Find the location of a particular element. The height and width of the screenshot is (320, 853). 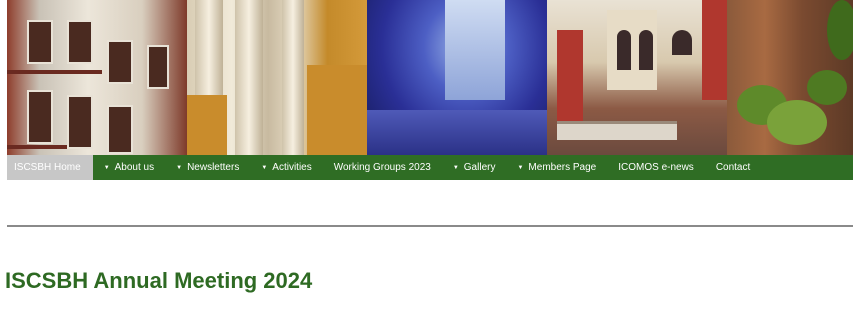

nav-item-contact: Contact is located at coordinates (733, 167).